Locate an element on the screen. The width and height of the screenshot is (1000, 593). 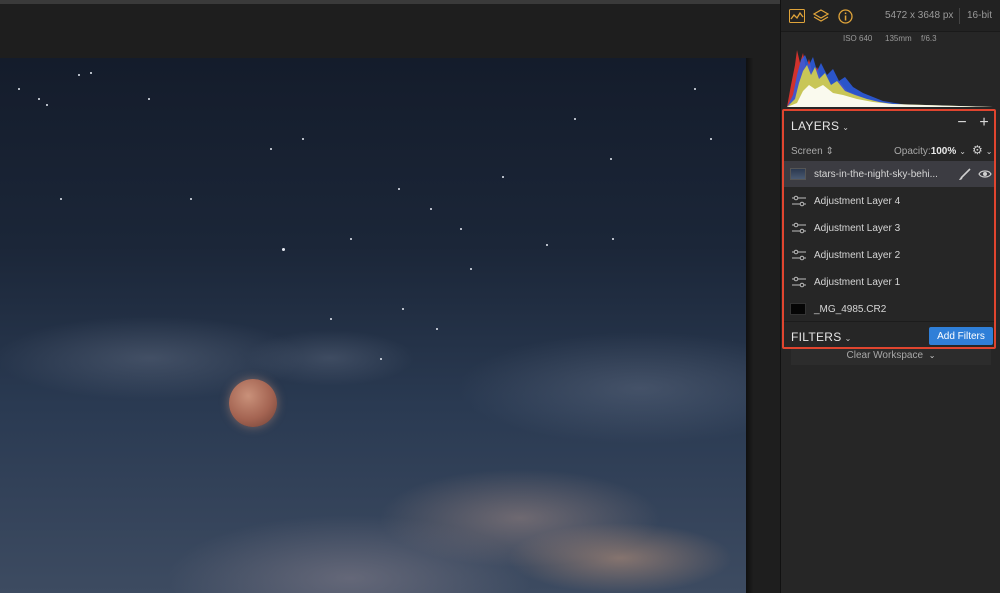
layer-row: Adjustment Layer 4 is located at coordinates (889, 201).